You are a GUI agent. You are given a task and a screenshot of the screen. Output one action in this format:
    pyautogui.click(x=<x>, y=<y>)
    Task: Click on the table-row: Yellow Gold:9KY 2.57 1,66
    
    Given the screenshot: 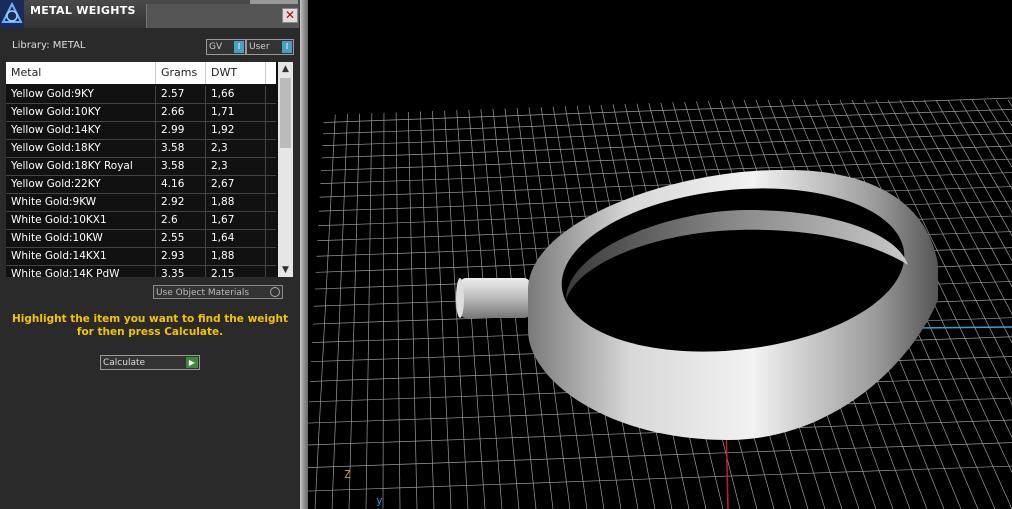 What is the action you would take?
    pyautogui.click(x=141, y=95)
    